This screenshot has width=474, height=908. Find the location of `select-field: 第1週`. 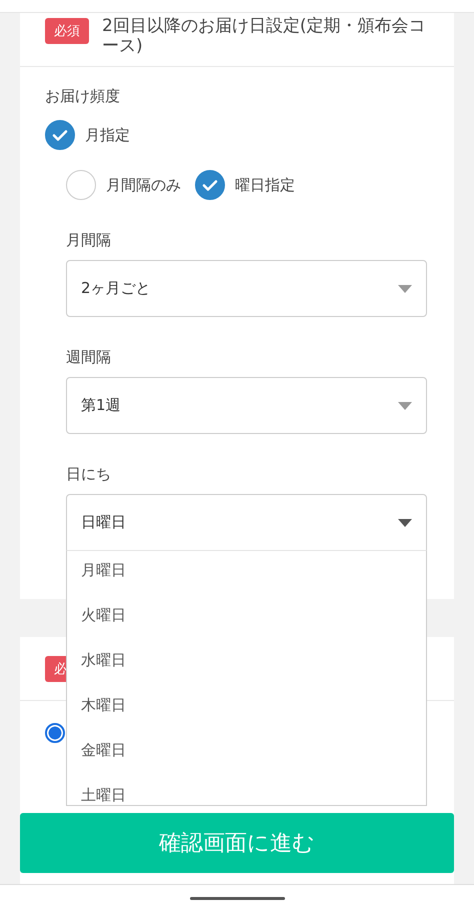

select-field: 第1週 is located at coordinates (246, 405).